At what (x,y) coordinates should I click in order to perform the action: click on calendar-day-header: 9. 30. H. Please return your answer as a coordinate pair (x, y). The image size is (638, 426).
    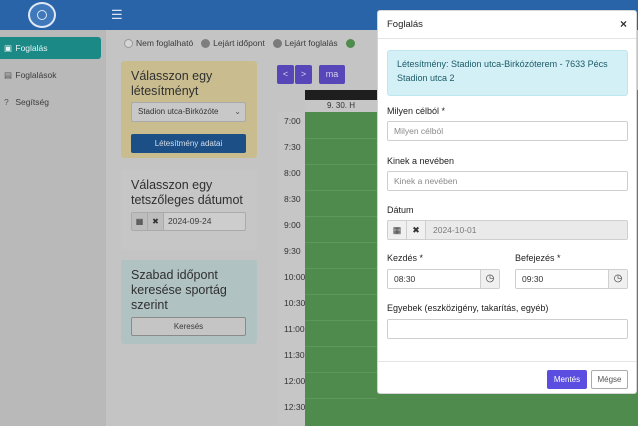
    Looking at the image, I should click on (341, 106).